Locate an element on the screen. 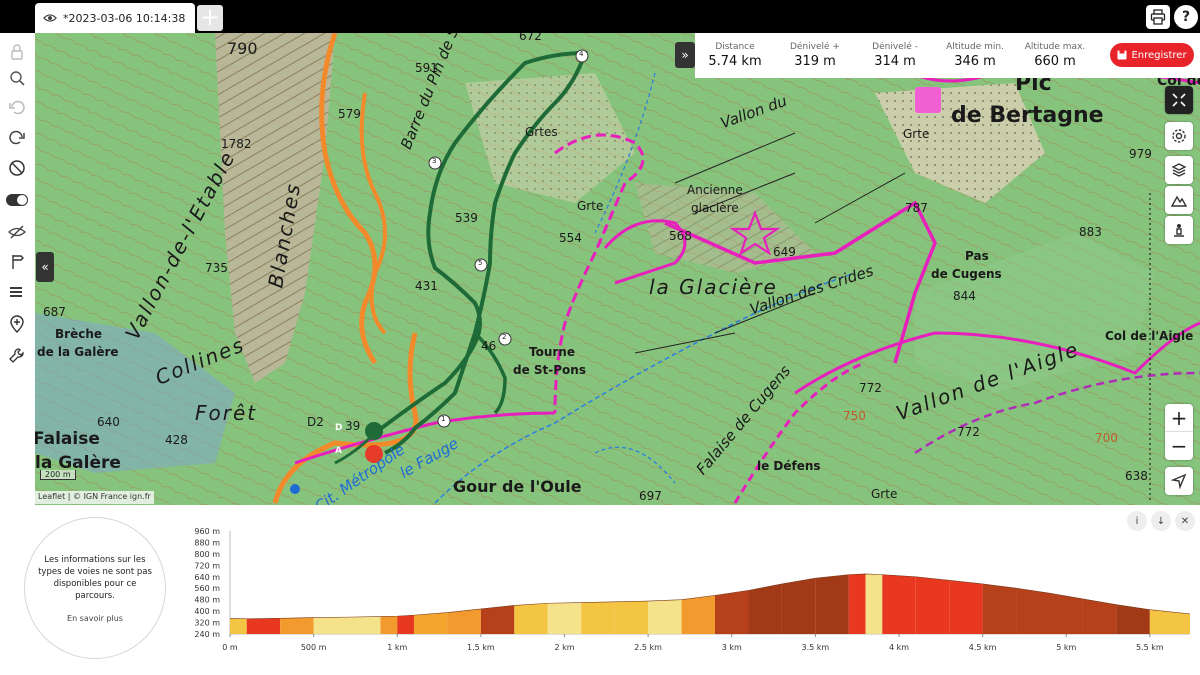 The image size is (1200, 675). menu-icon is located at coordinates (16, 292).